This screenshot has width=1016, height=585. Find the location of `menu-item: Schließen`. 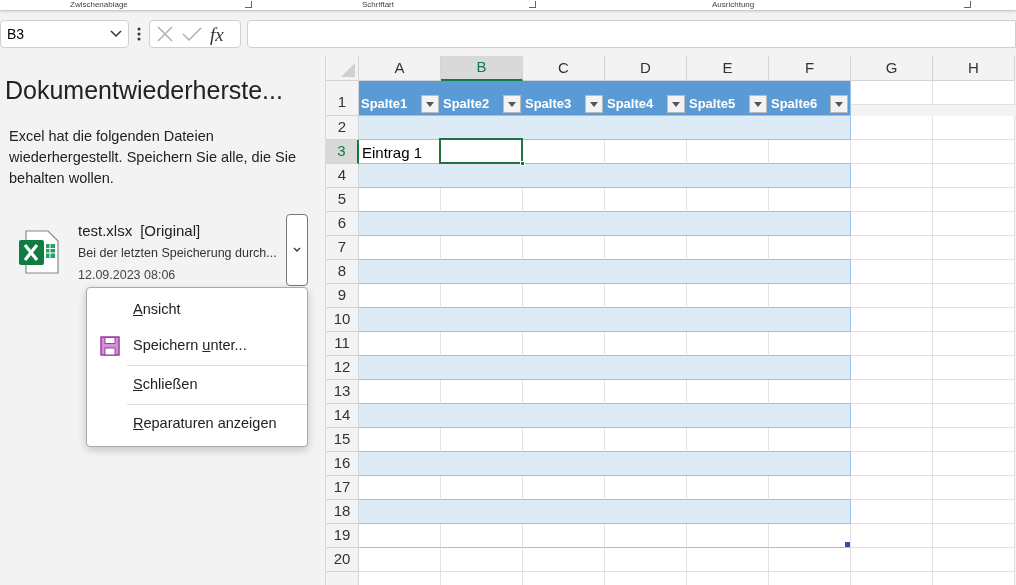

menu-item: Schließen is located at coordinates (165, 385).